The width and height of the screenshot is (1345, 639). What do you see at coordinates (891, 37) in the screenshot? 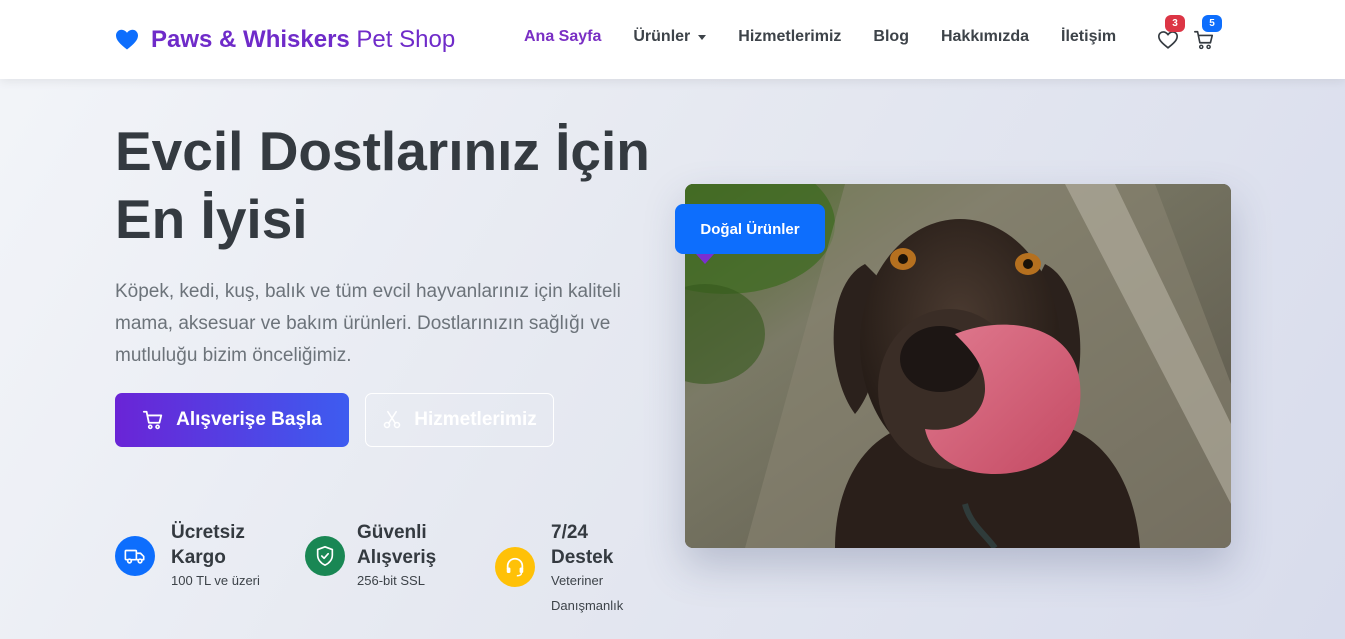
I see `nav-item-blog: Blog` at bounding box center [891, 37].